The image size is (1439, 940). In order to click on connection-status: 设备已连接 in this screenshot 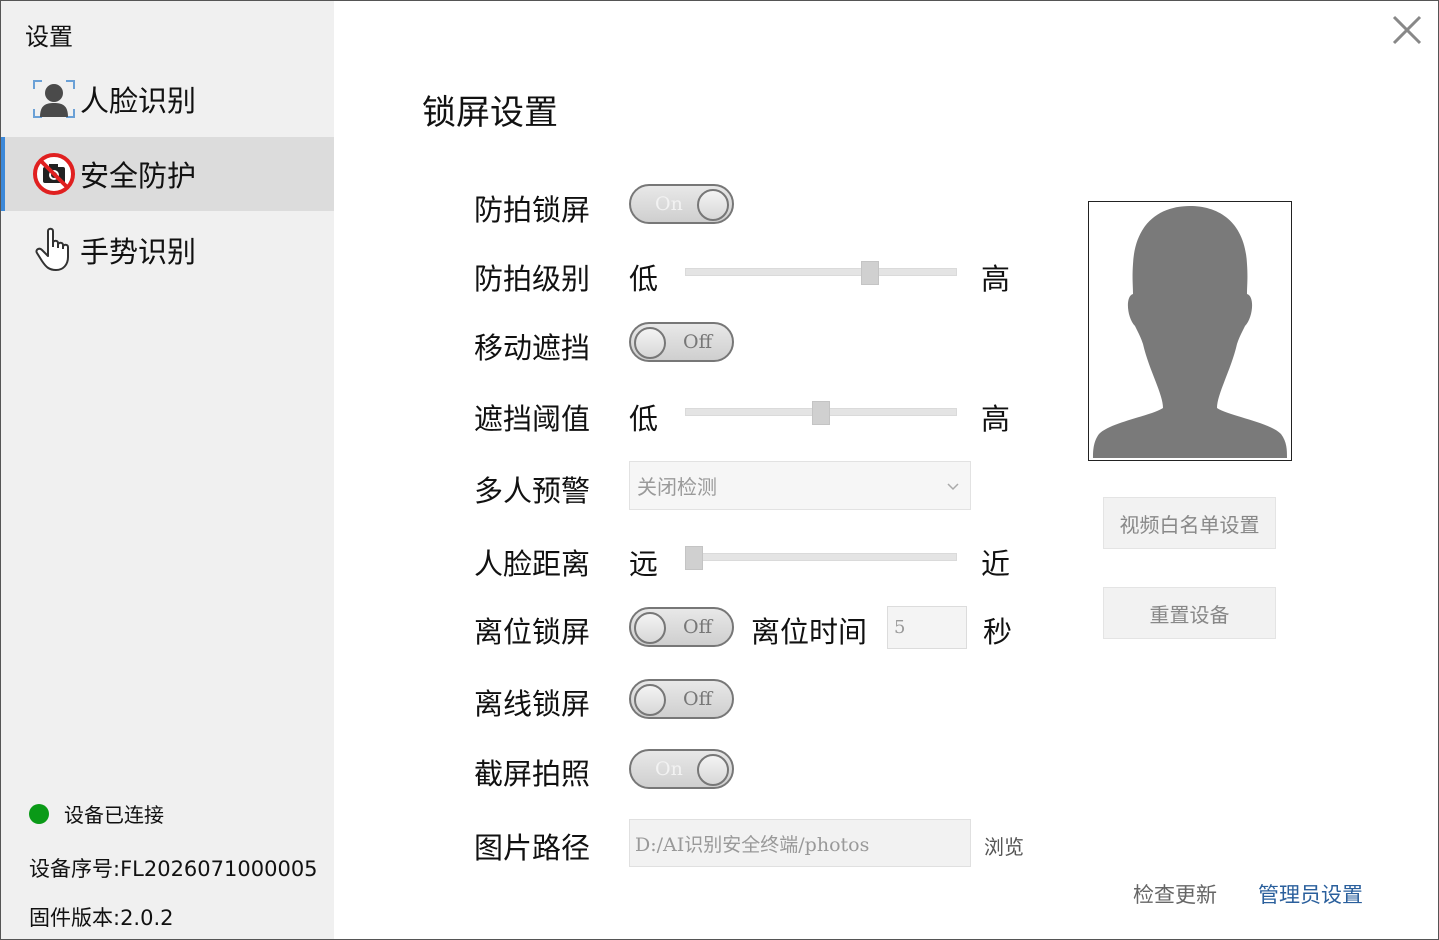, I will do `click(96, 813)`.